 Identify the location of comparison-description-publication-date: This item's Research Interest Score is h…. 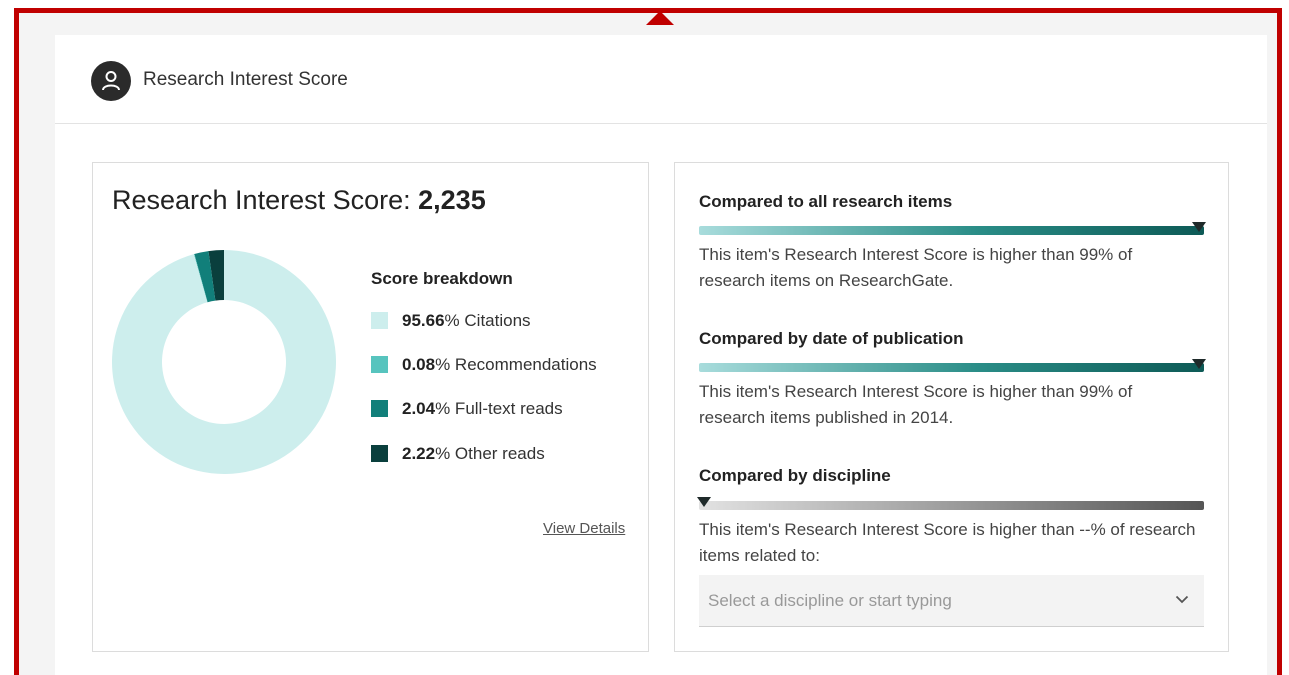
(916, 404).